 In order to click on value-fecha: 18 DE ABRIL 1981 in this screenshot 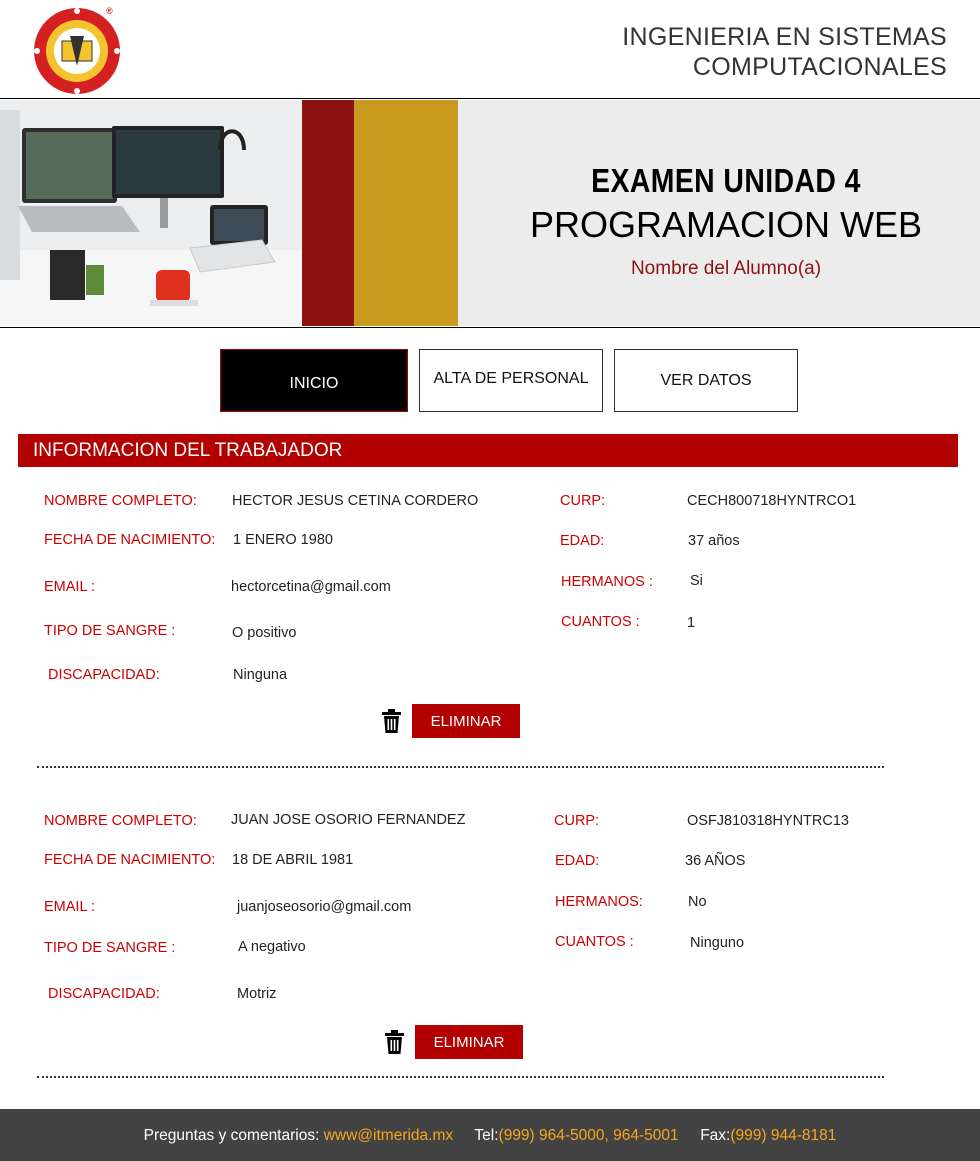, I will do `click(293, 860)`.